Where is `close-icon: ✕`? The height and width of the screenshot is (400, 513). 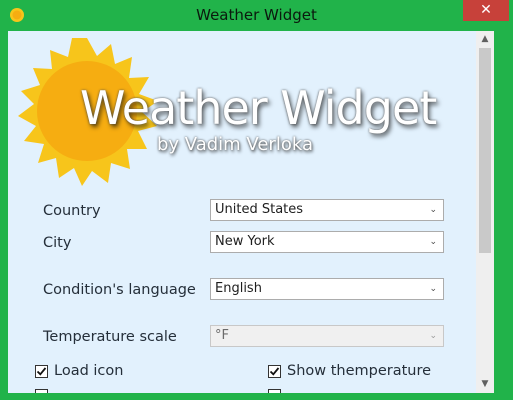
close-icon: ✕ is located at coordinates (486, 10).